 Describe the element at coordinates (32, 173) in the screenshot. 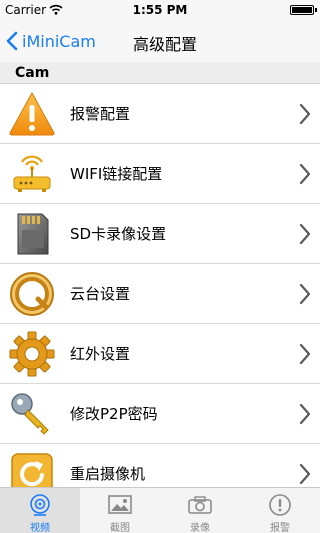

I see `wifi-router-icon` at that location.